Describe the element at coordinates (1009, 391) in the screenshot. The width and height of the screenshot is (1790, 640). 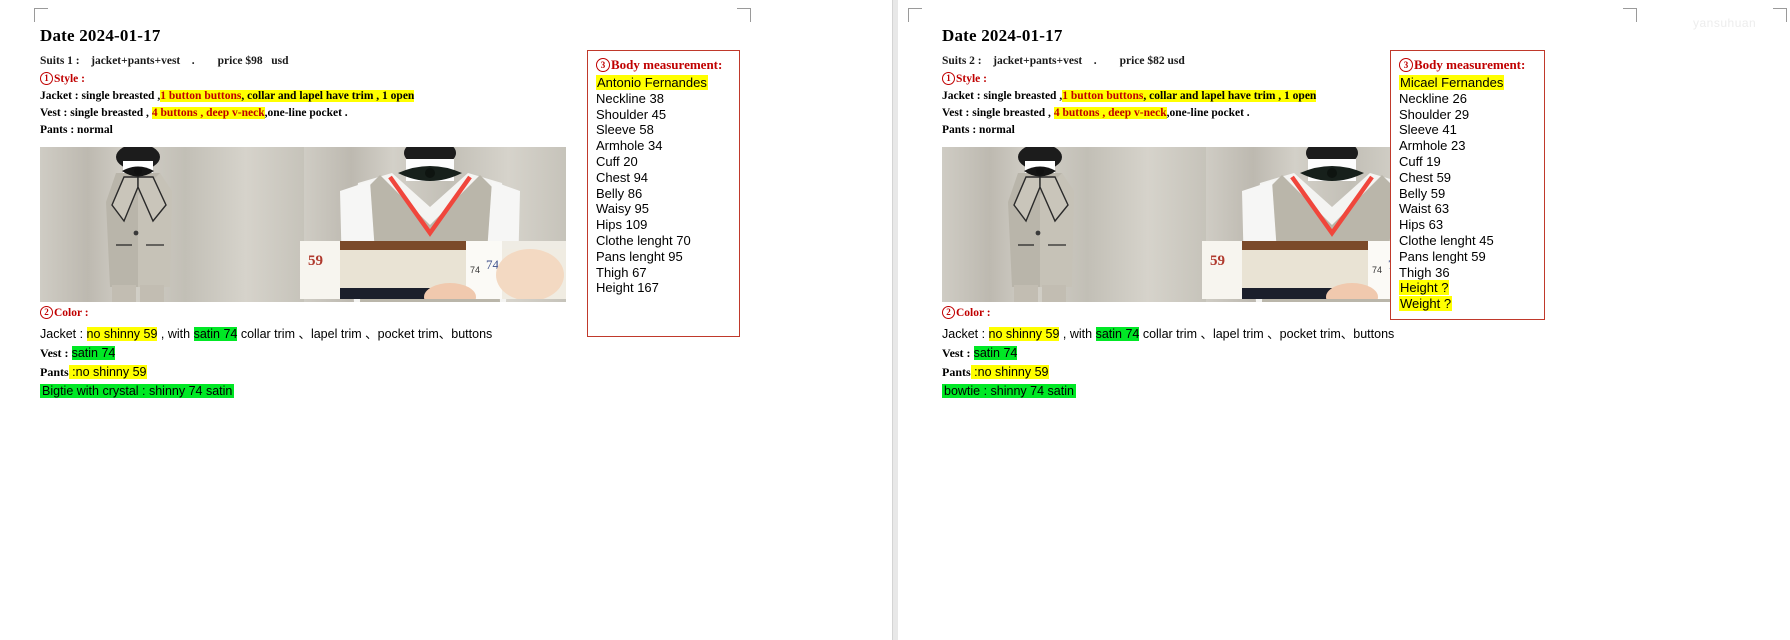
I see `color-accessory-highlight: bowtie : shinny 74 satin` at that location.